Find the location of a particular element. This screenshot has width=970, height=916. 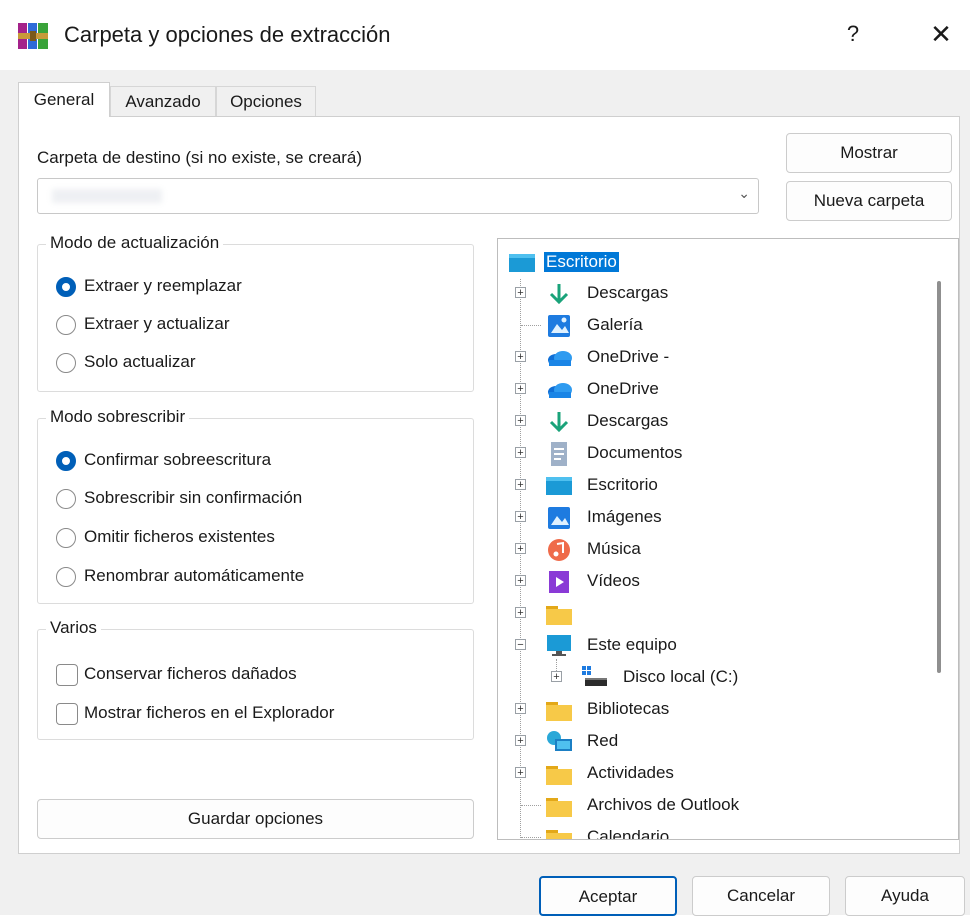

tree-node-actividades: + Actividades is located at coordinates (715, 774).